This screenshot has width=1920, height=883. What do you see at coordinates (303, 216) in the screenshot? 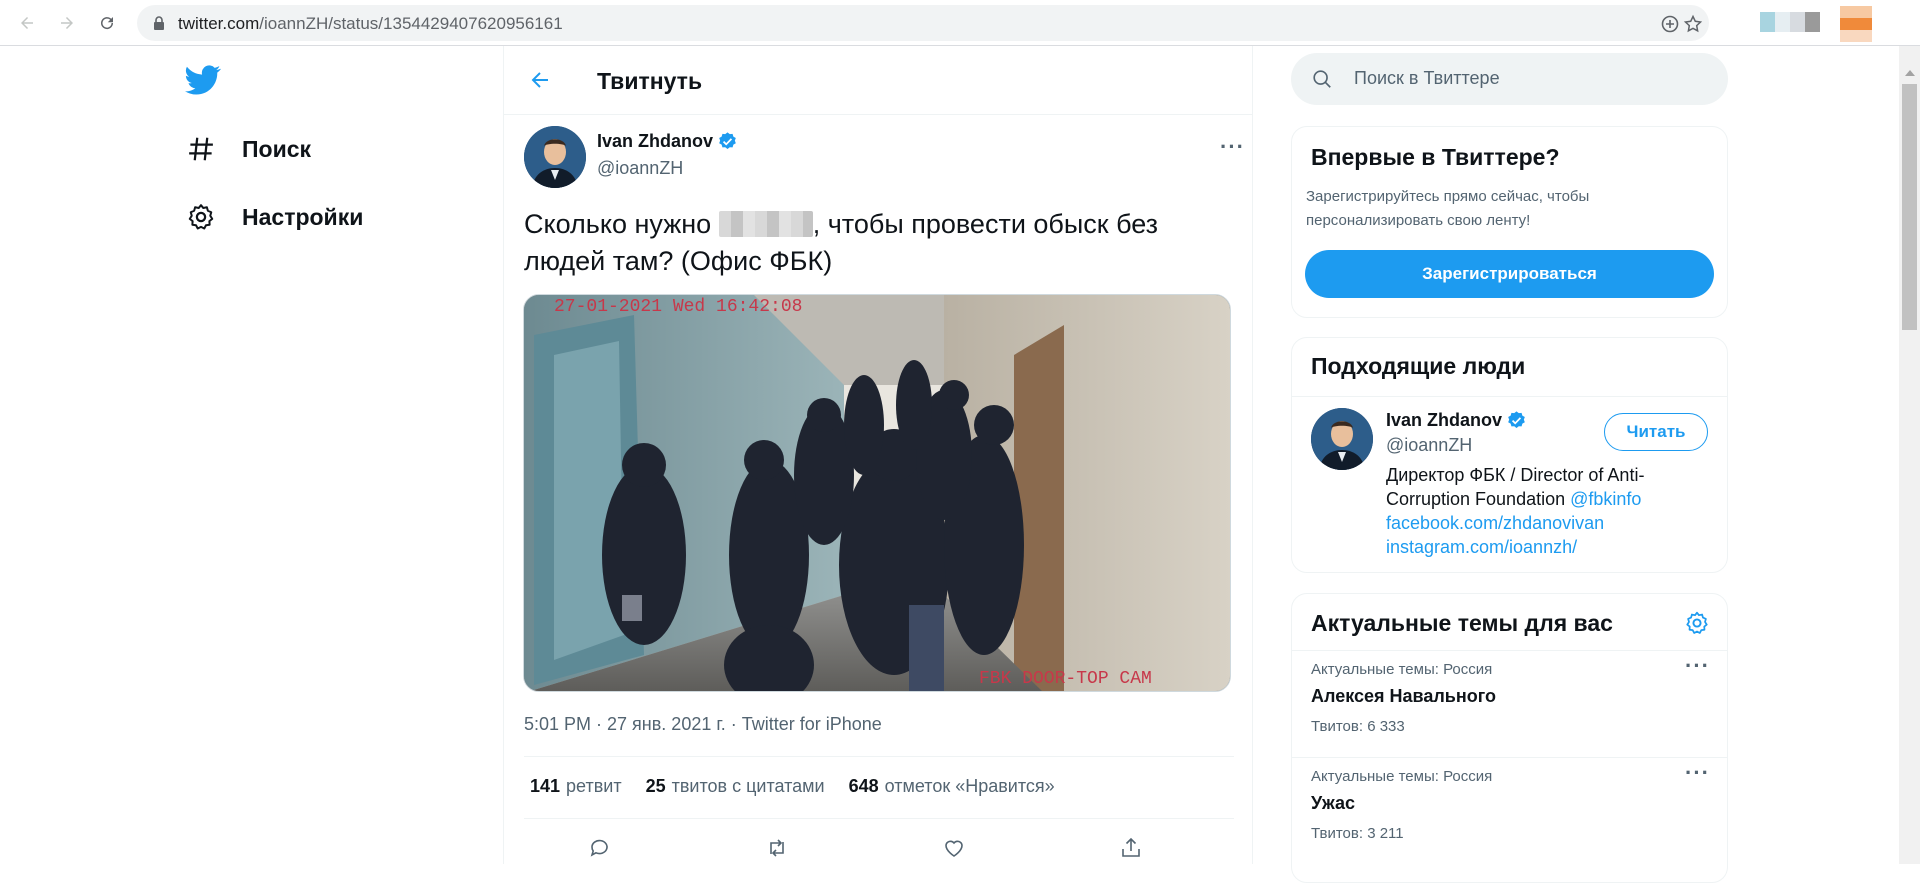
I see `sidebar-item-label: Настройки` at bounding box center [303, 216].